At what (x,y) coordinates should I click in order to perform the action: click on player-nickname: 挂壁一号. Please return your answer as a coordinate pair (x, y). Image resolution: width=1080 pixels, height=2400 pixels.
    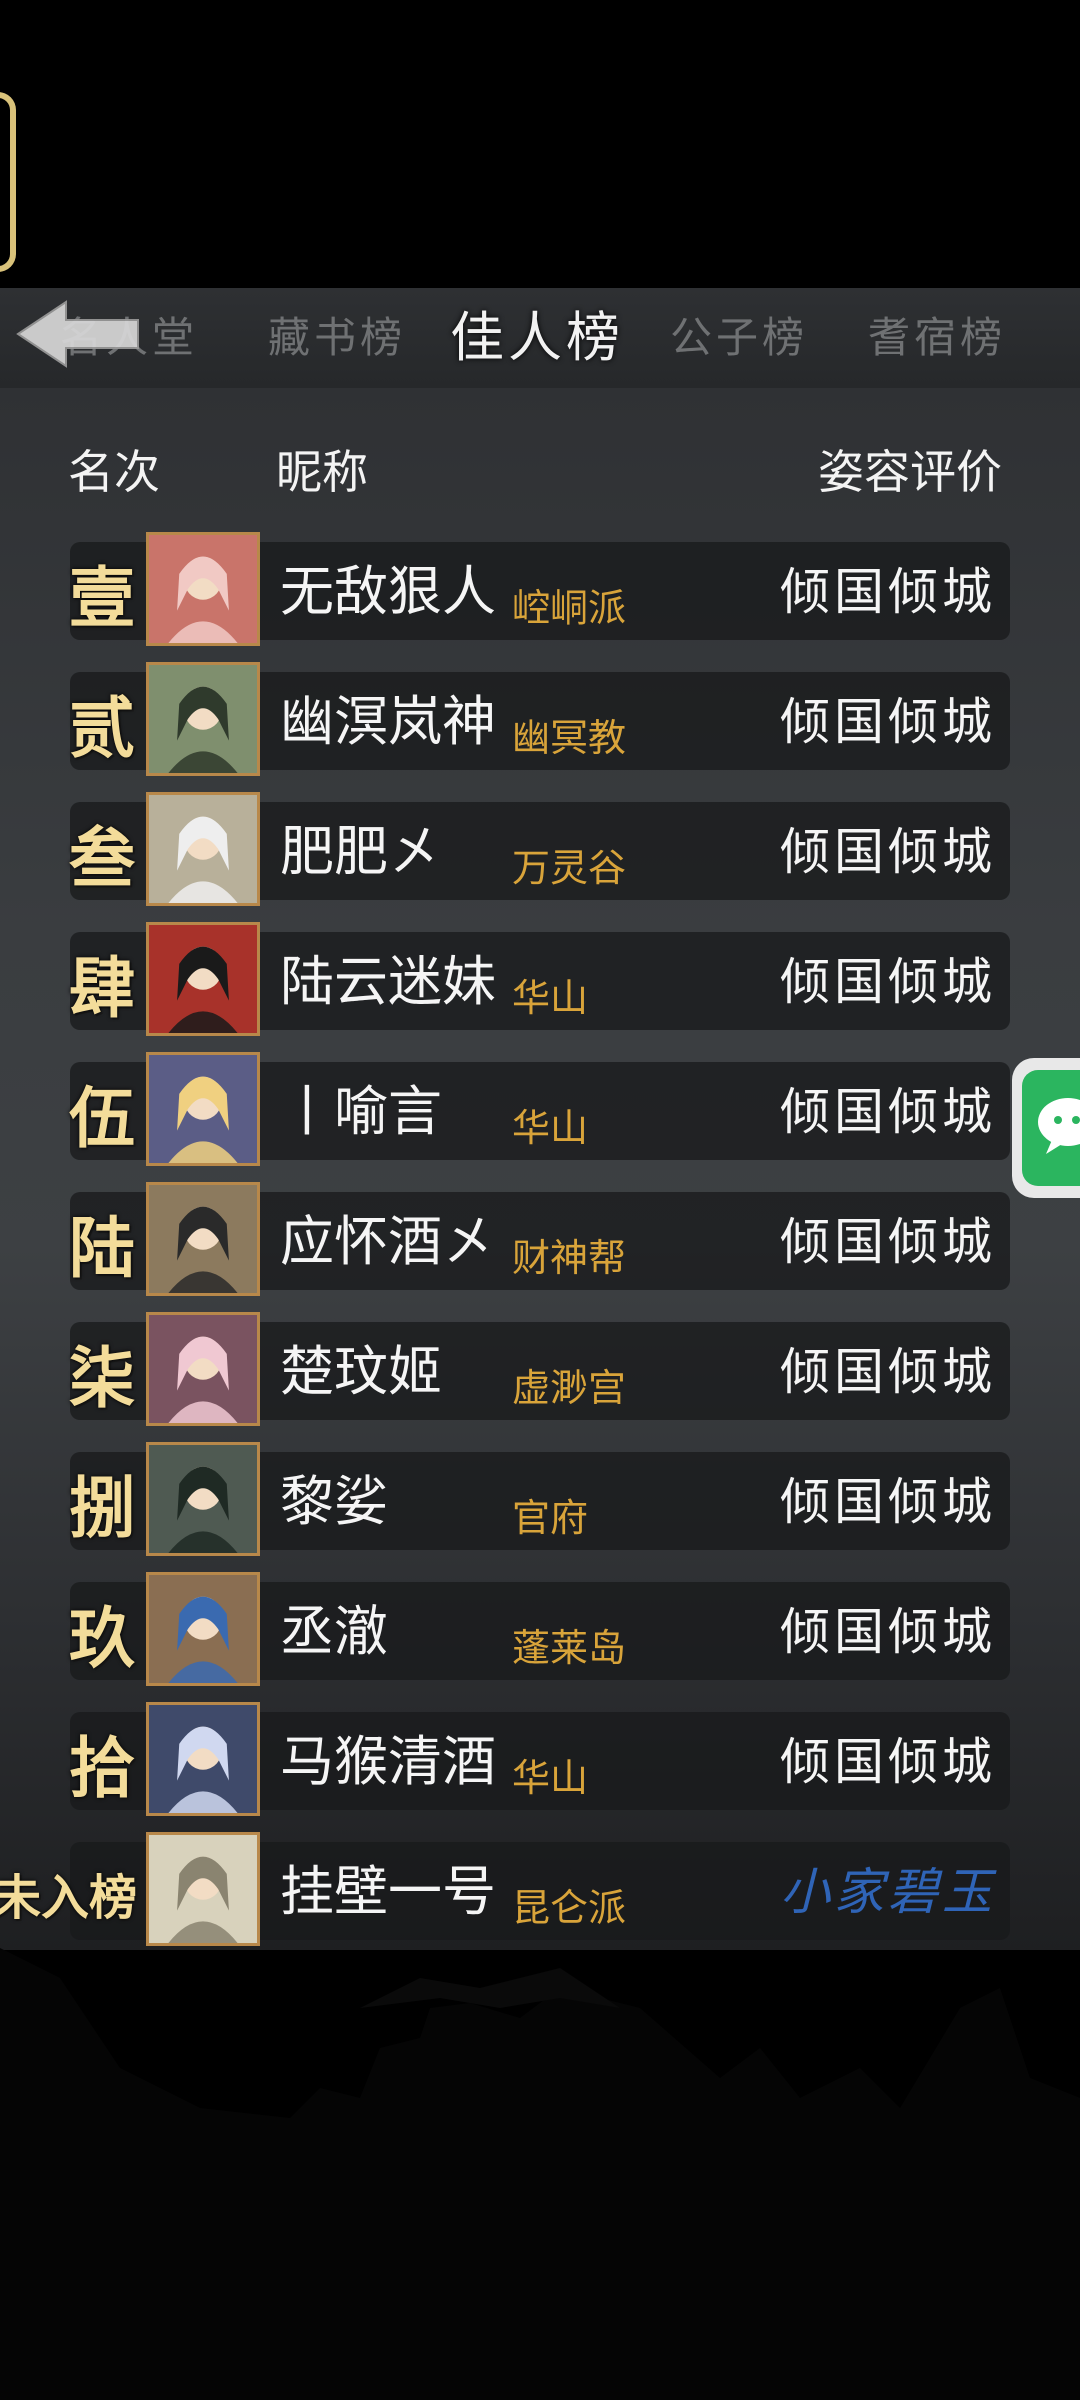
    Looking at the image, I should click on (388, 1892).